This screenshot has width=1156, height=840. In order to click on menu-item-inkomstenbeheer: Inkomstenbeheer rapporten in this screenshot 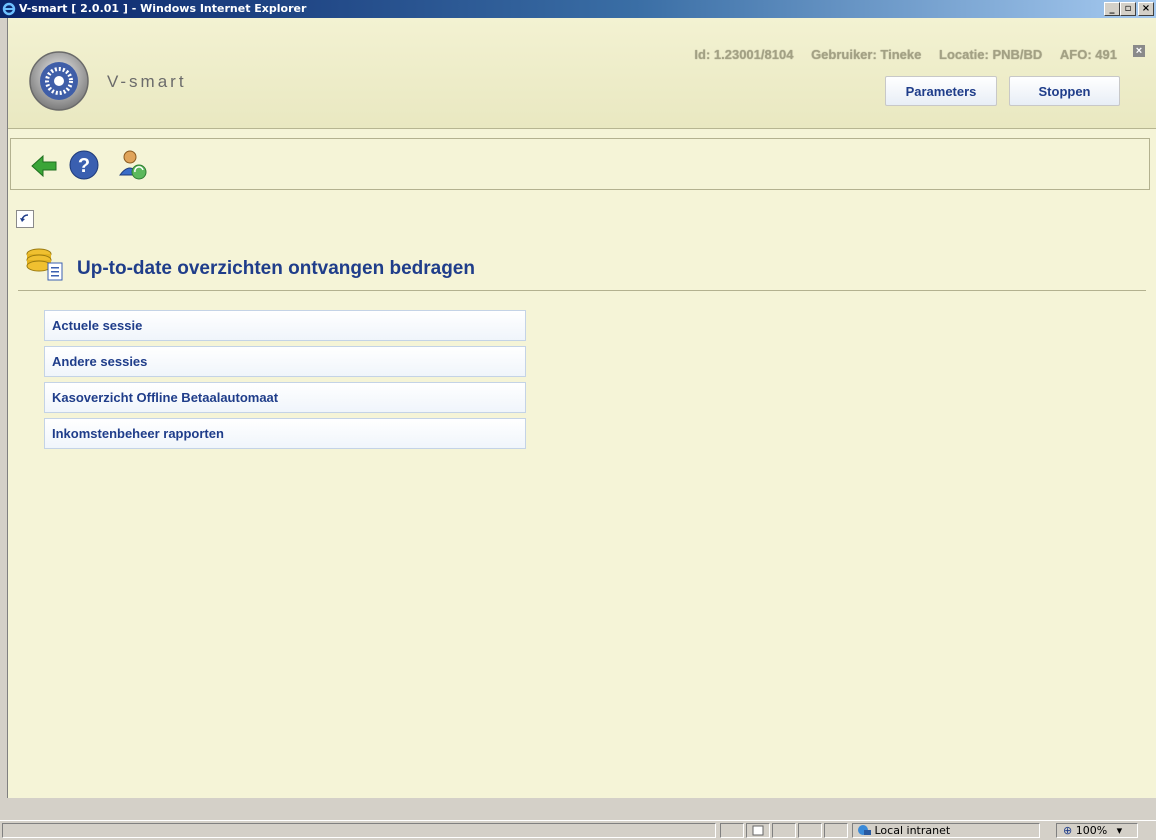, I will do `click(285, 433)`.